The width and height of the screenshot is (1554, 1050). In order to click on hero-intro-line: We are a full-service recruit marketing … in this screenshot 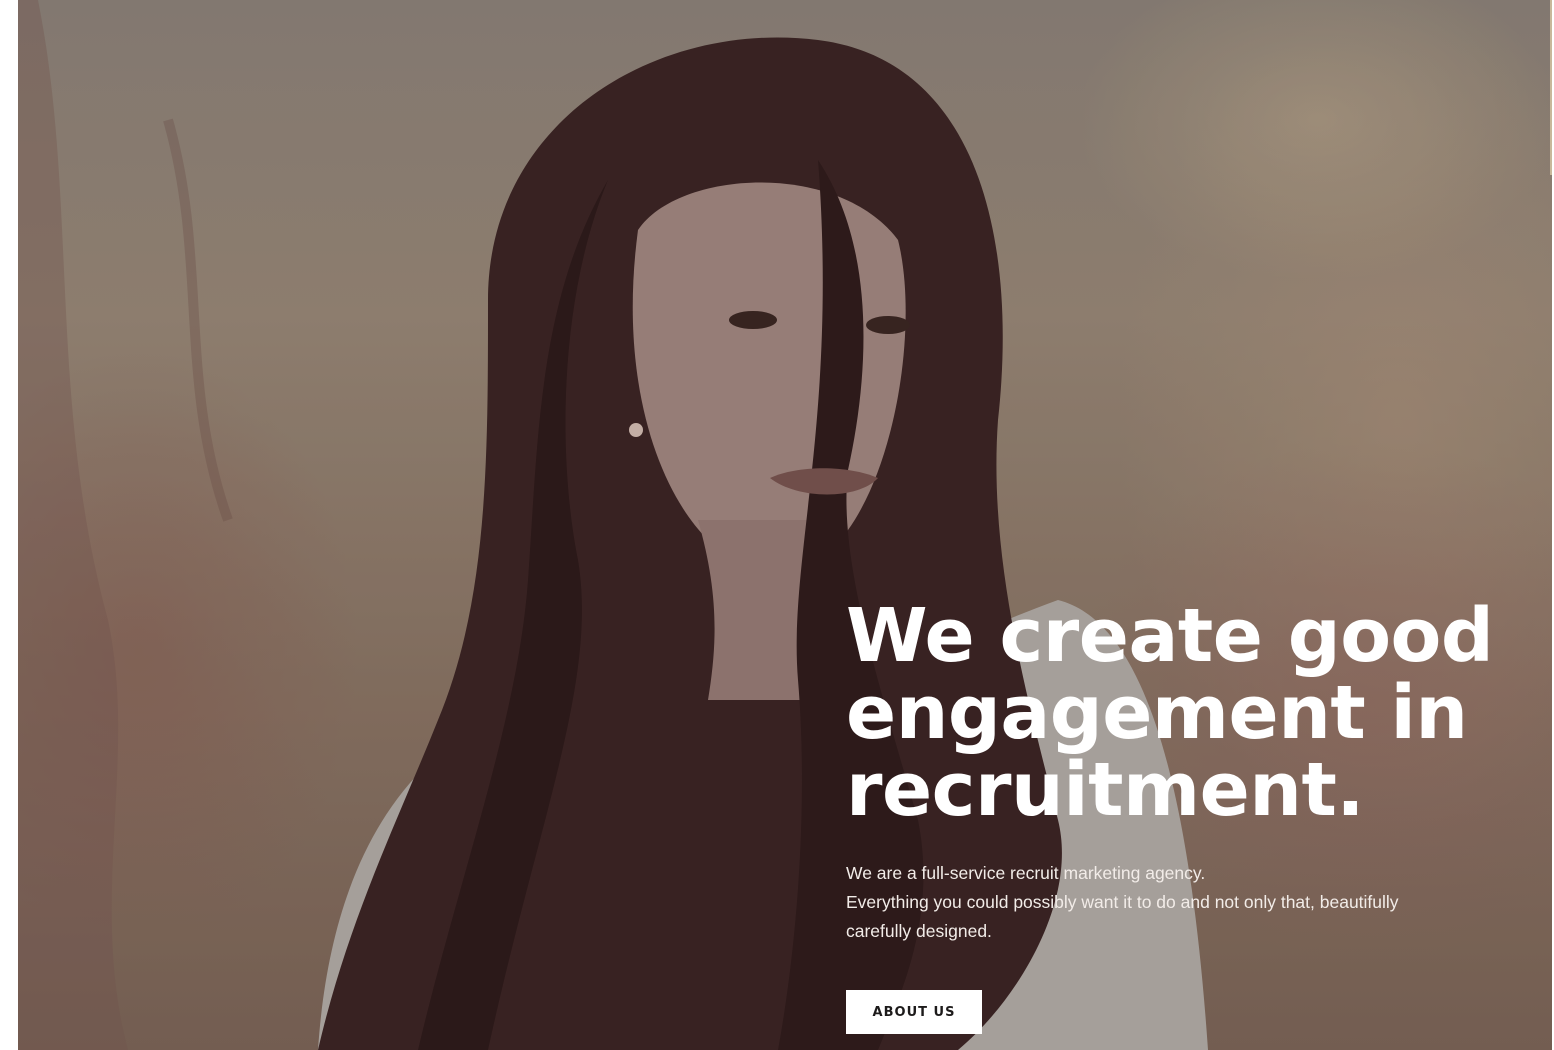, I will do `click(1026, 873)`.